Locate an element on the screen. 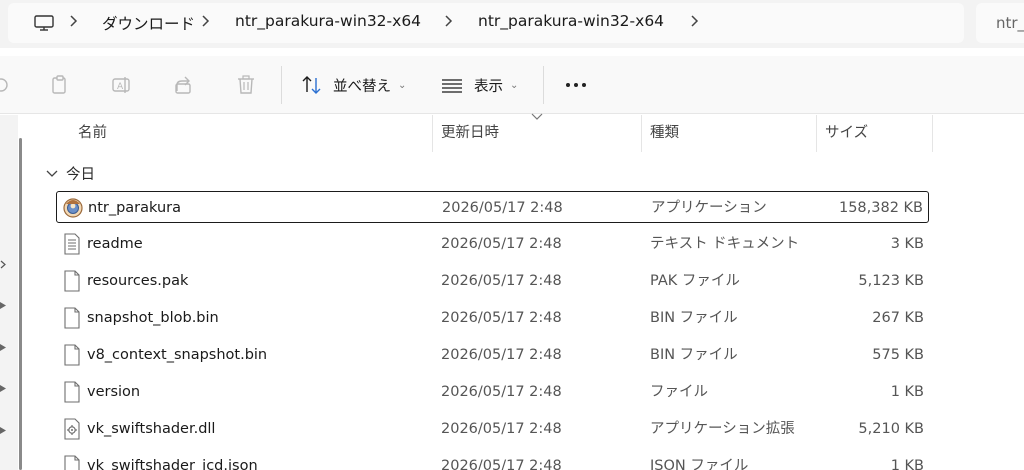  file-type: ファイル is located at coordinates (679, 392).